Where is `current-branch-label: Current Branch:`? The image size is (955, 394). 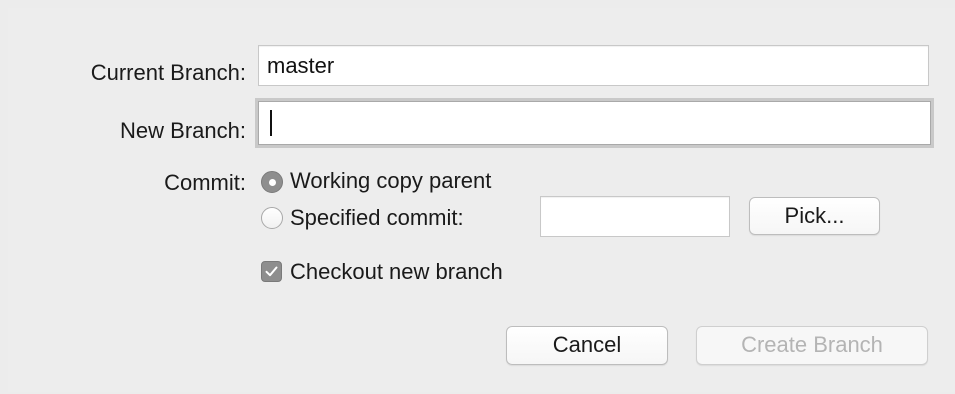 current-branch-label: Current Branch: is located at coordinates (168, 72).